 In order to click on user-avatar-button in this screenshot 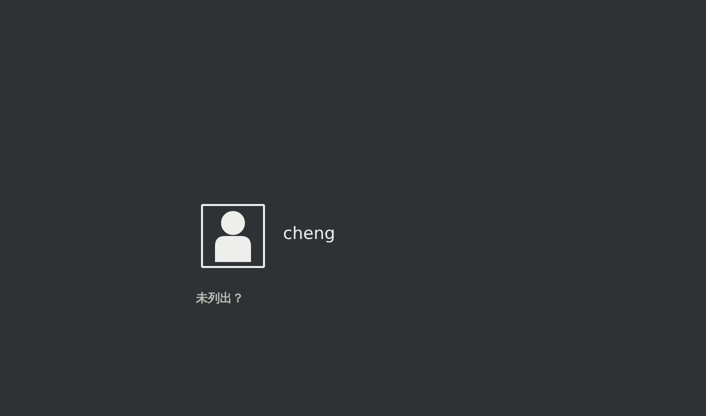, I will do `click(233, 236)`.